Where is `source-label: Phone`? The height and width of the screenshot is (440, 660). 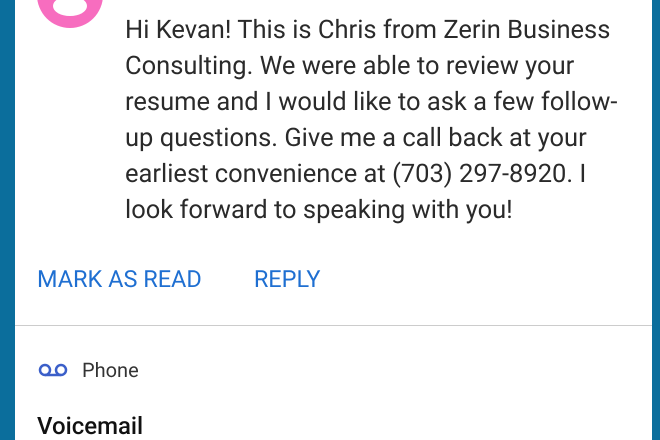 source-label: Phone is located at coordinates (110, 370).